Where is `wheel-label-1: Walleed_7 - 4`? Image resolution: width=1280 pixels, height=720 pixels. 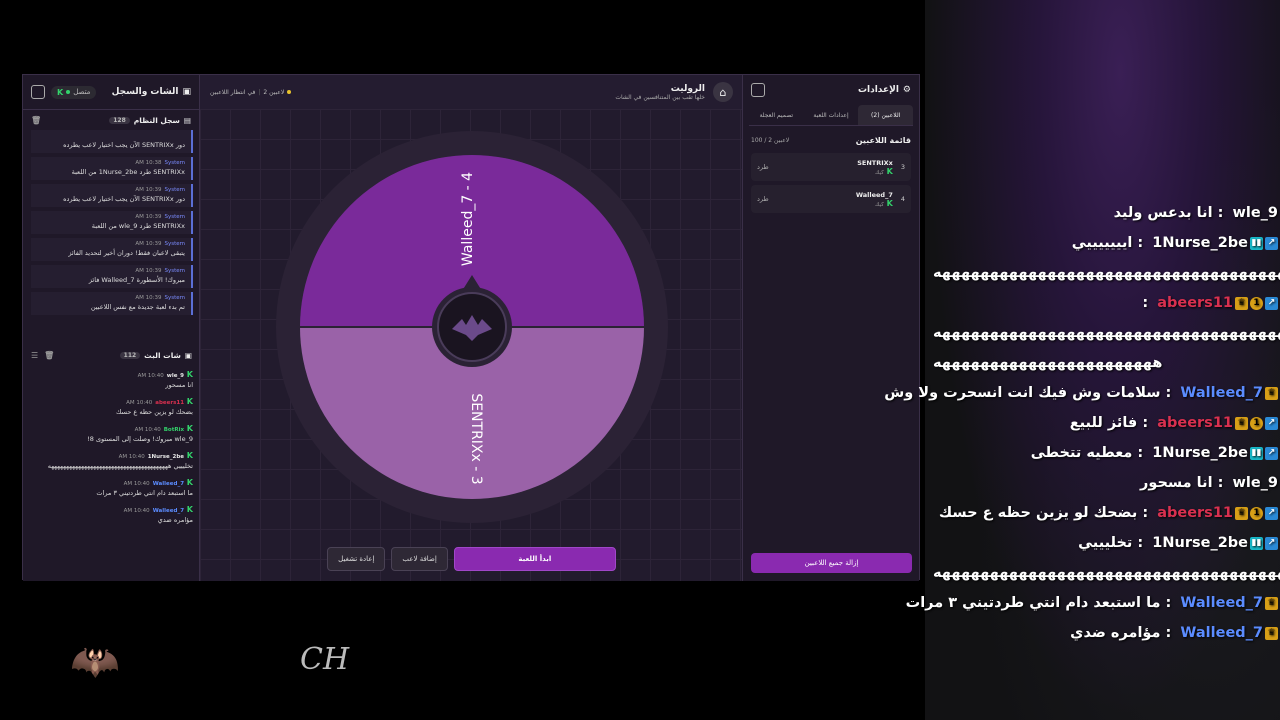
wheel-label-1: Walleed_7 - 4 is located at coordinates (468, 219).